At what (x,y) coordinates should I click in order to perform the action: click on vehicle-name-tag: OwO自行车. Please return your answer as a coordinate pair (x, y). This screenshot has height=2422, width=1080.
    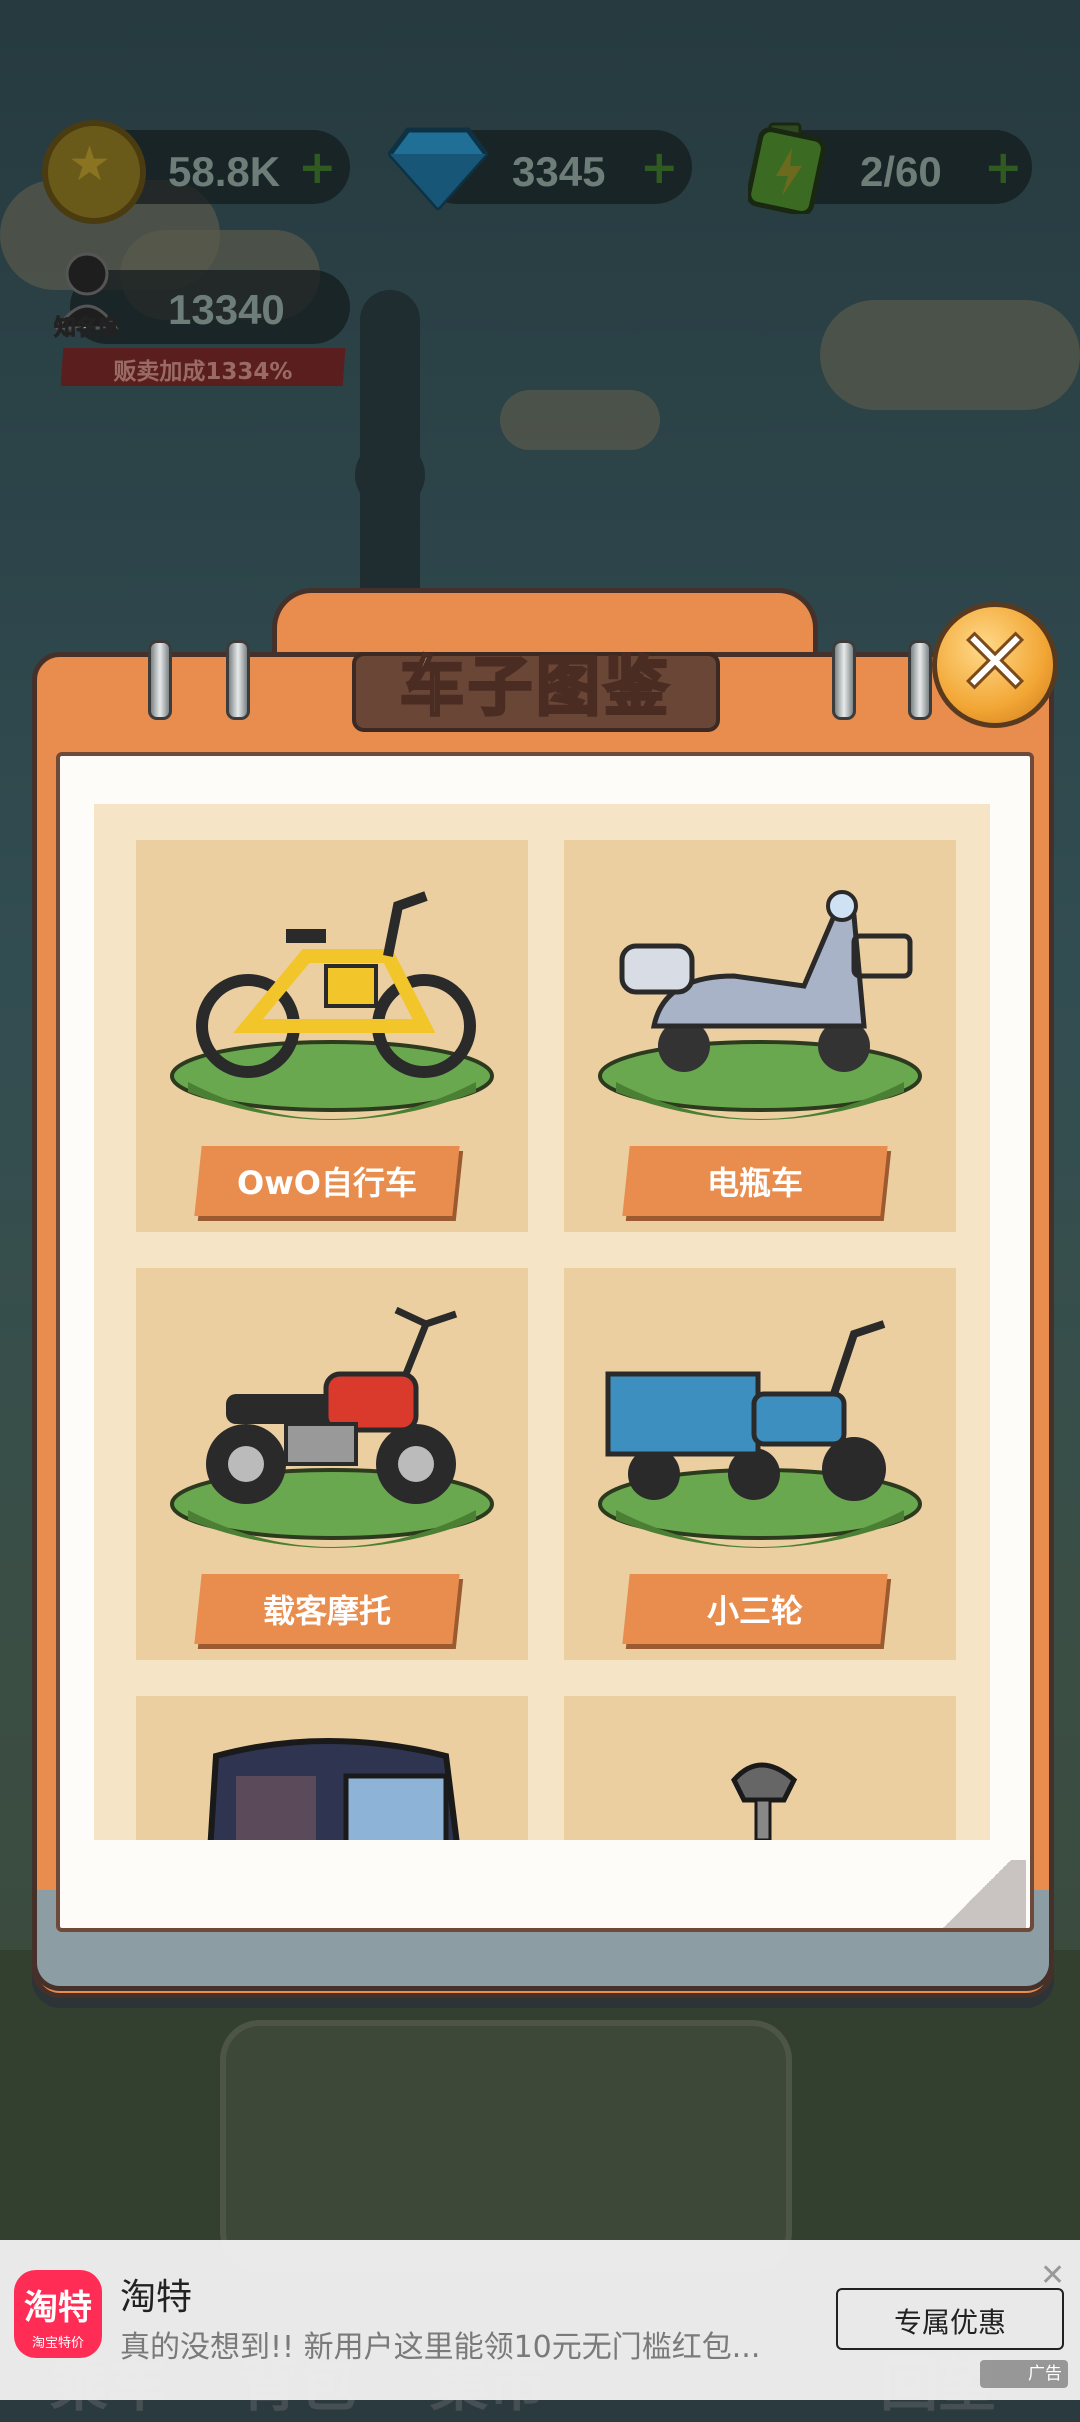
    Looking at the image, I should click on (327, 1181).